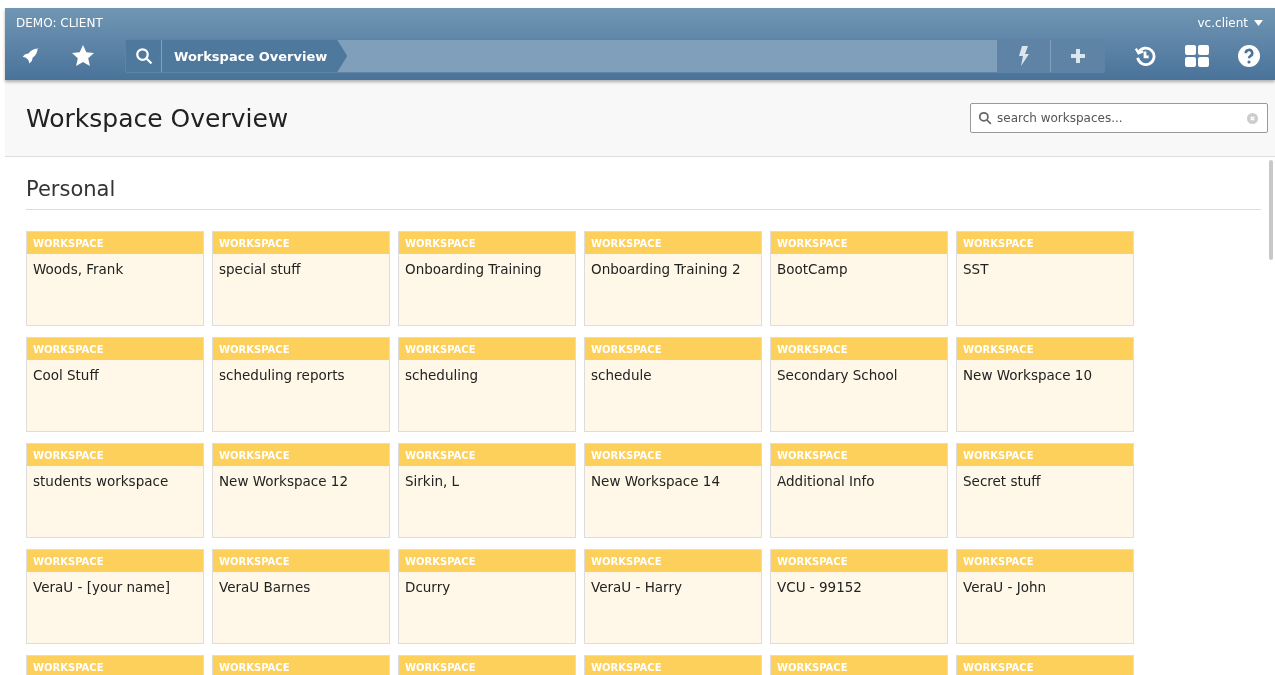  Describe the element at coordinates (31, 56) in the screenshot. I see `rocket-icon` at that location.